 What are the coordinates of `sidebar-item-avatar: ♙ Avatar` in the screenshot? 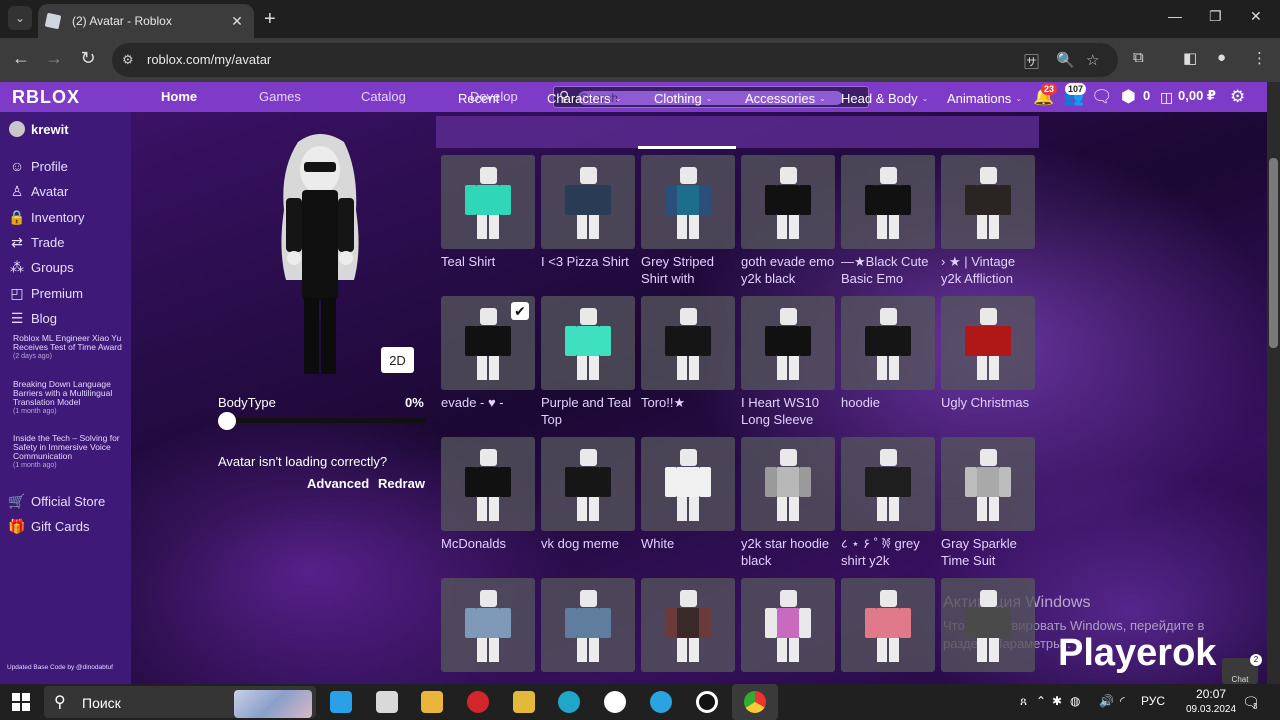 It's located at (38, 191).